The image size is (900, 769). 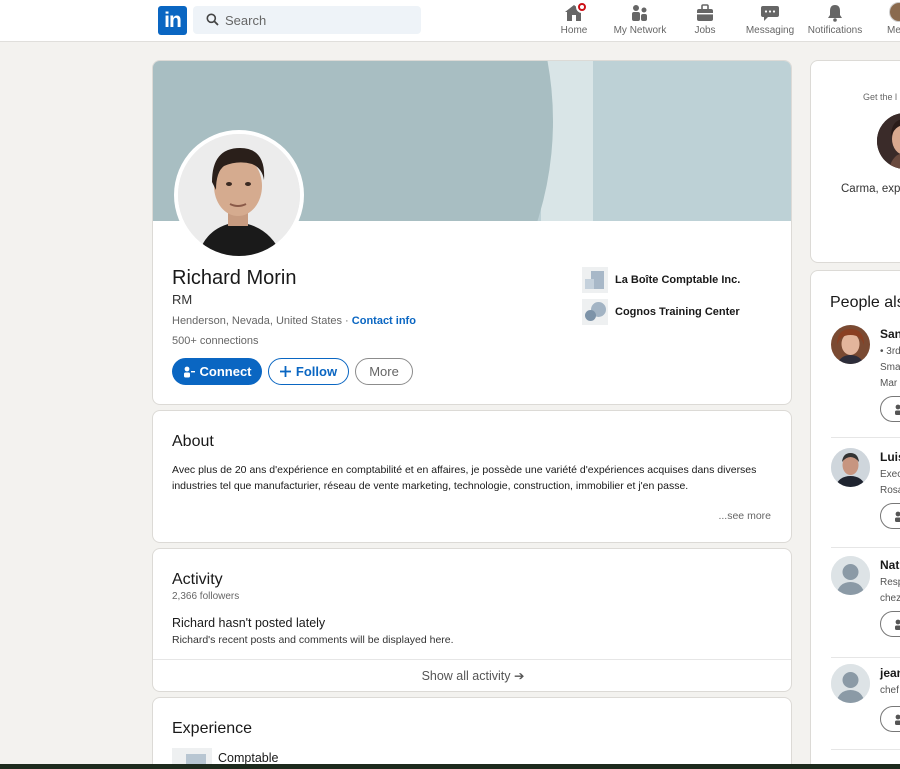 I want to click on connect-button-label: Connect, so click(x=225, y=371).